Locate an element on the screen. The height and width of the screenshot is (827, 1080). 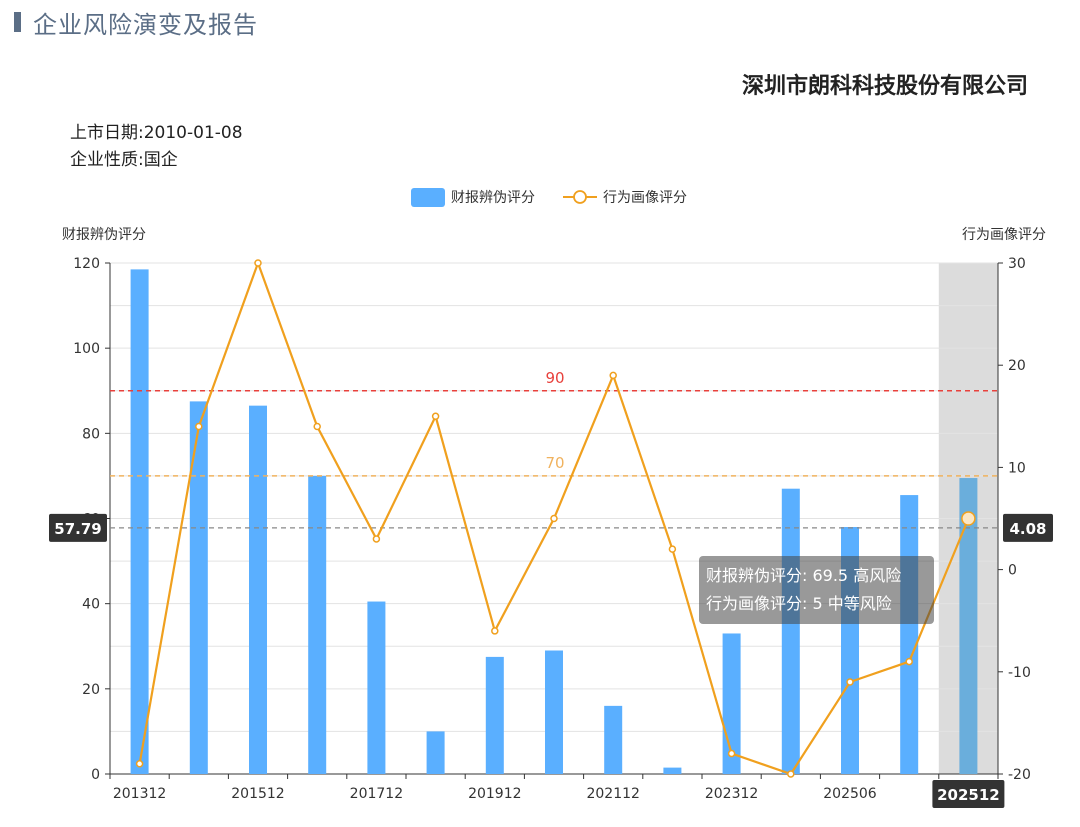
right-axis-tick-label: 30 is located at coordinates (1017, 264).